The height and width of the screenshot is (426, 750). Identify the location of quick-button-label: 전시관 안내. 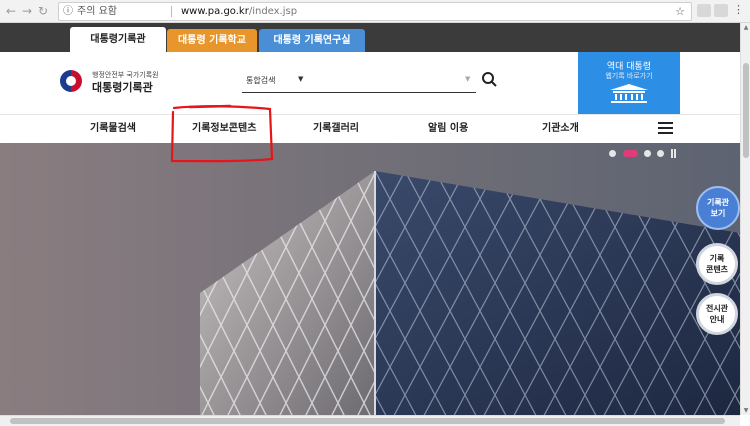
(717, 314).